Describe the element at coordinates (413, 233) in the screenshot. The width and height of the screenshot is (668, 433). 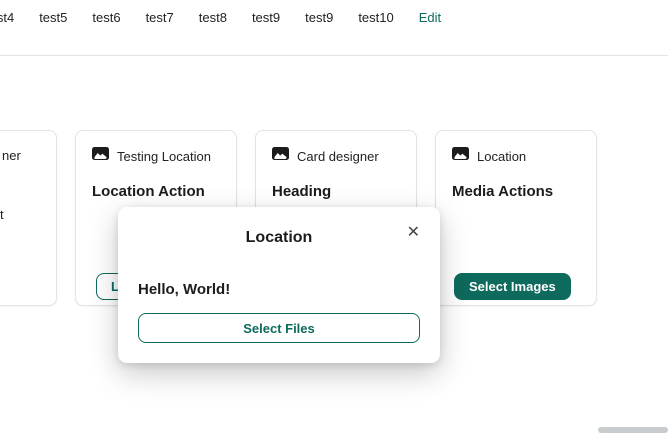
I see `close-icon: ✕` at that location.